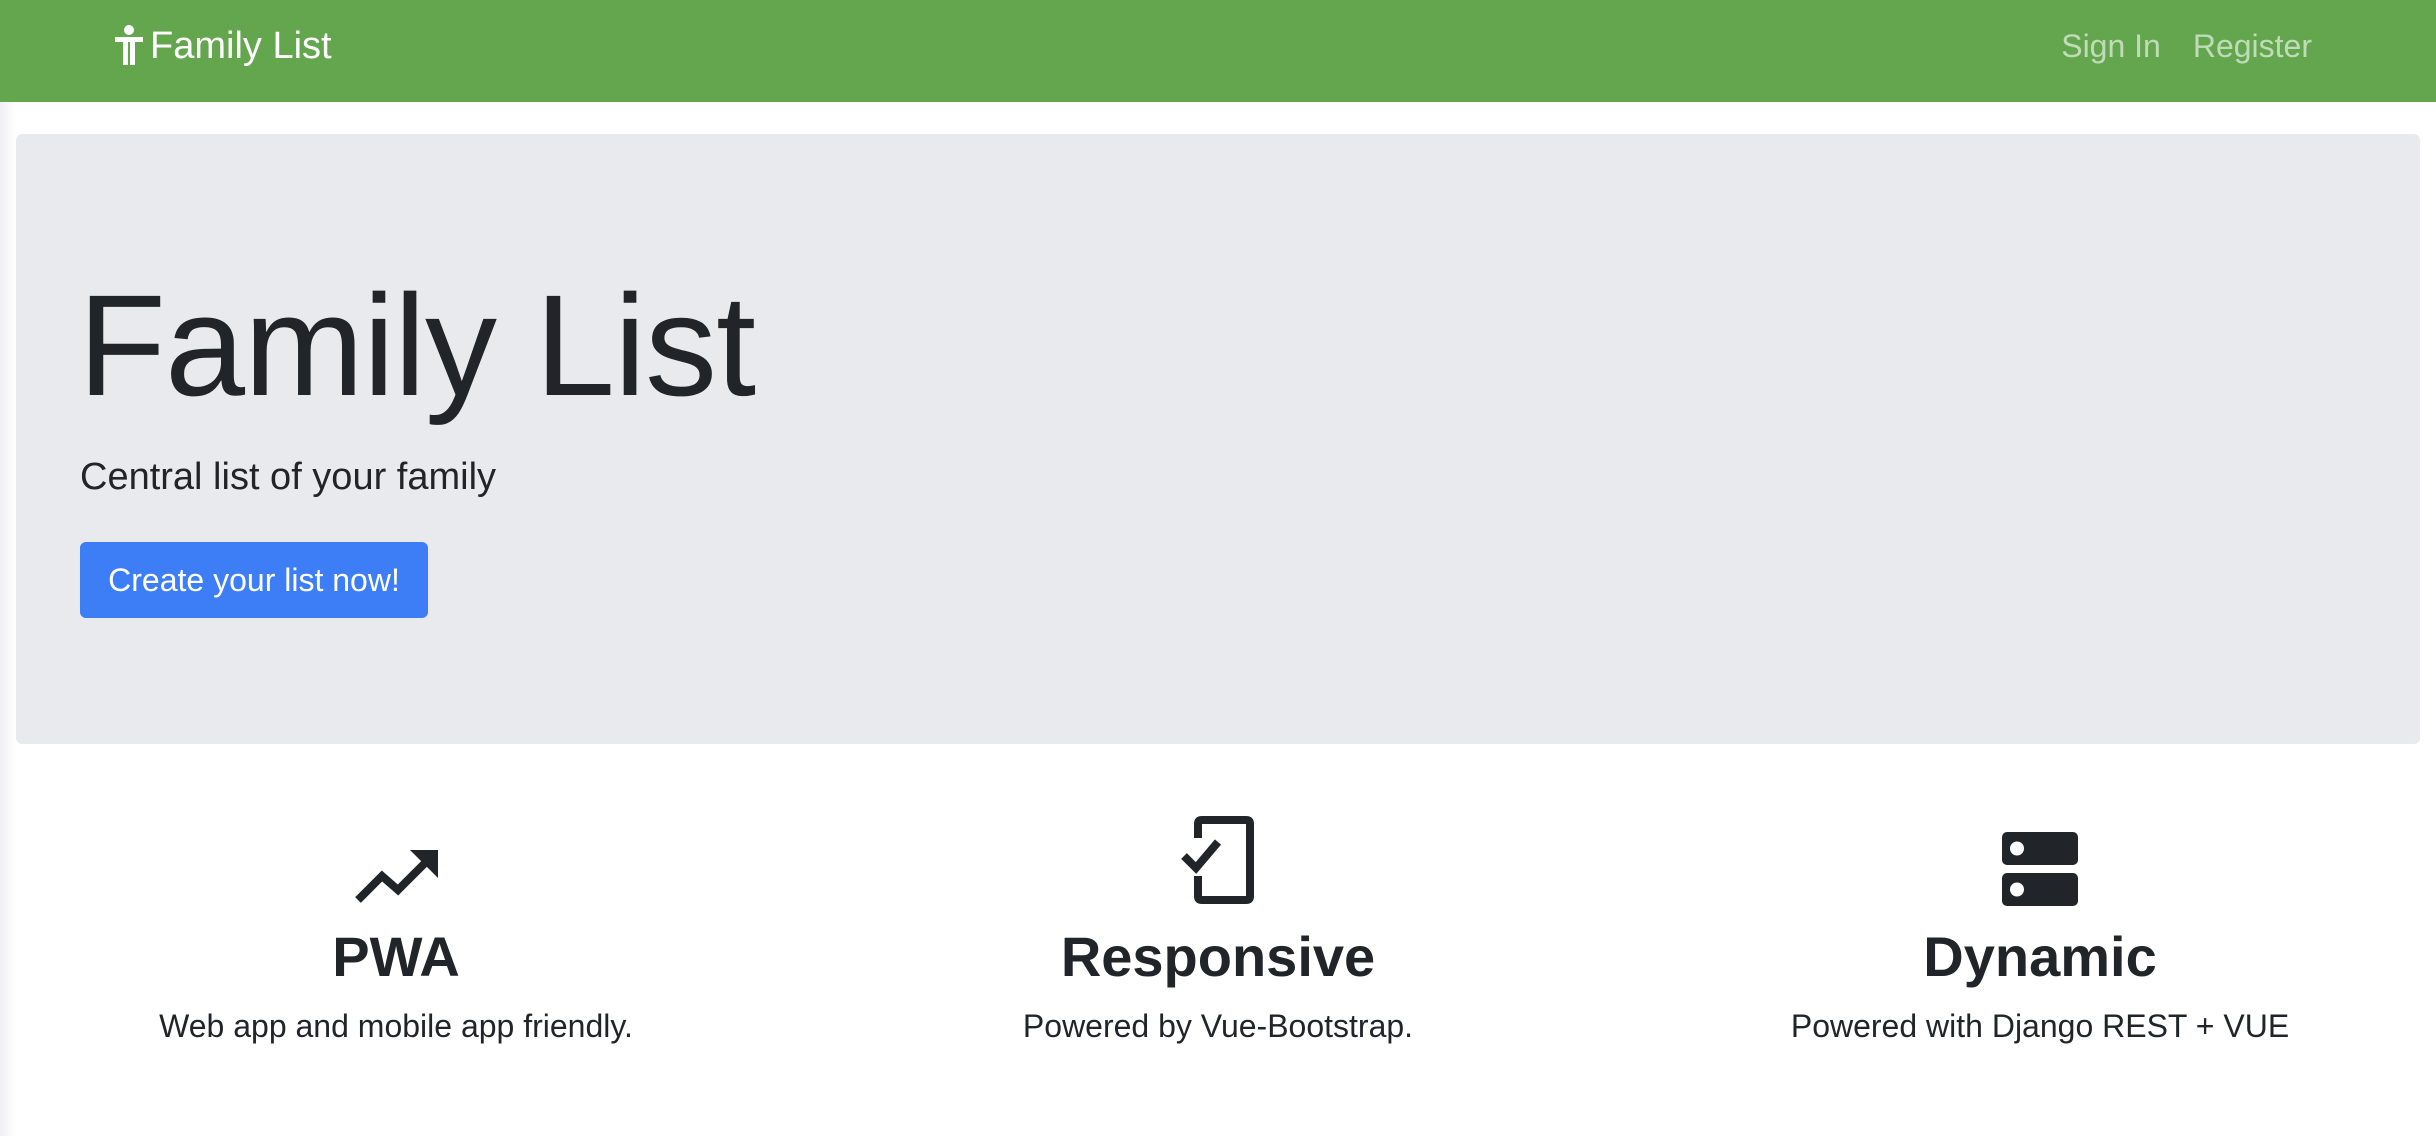 The height and width of the screenshot is (1136, 2436). I want to click on feature-text: Powered with Django REST + VUE, so click(2040, 1025).